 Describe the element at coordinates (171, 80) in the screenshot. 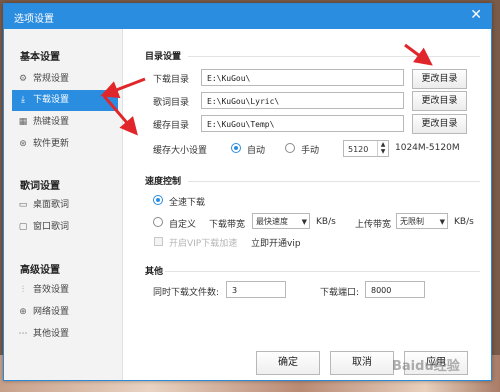

I see `download-dir-label: 下载目录` at that location.